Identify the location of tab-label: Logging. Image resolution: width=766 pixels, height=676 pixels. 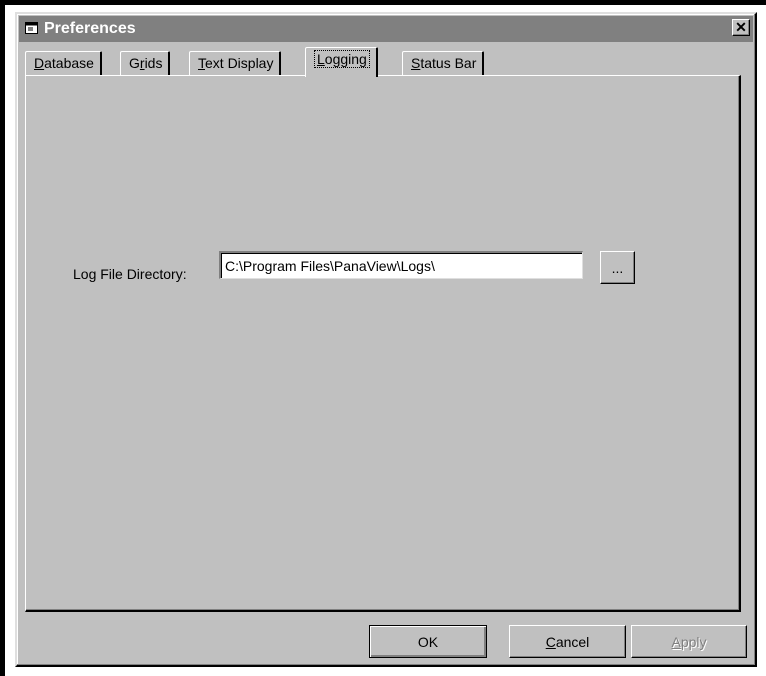
(342, 59).